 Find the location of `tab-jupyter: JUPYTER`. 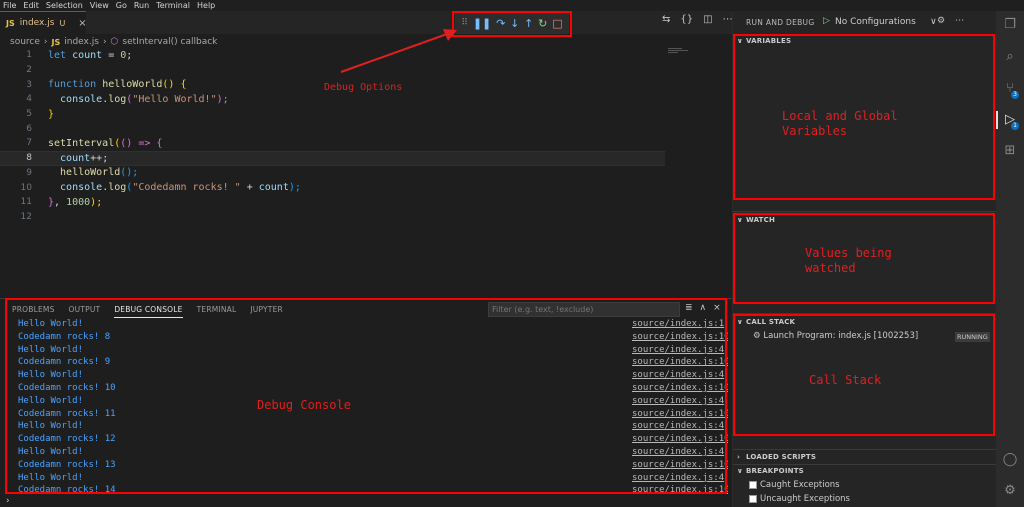

tab-jupyter: JUPYTER is located at coordinates (266, 311).